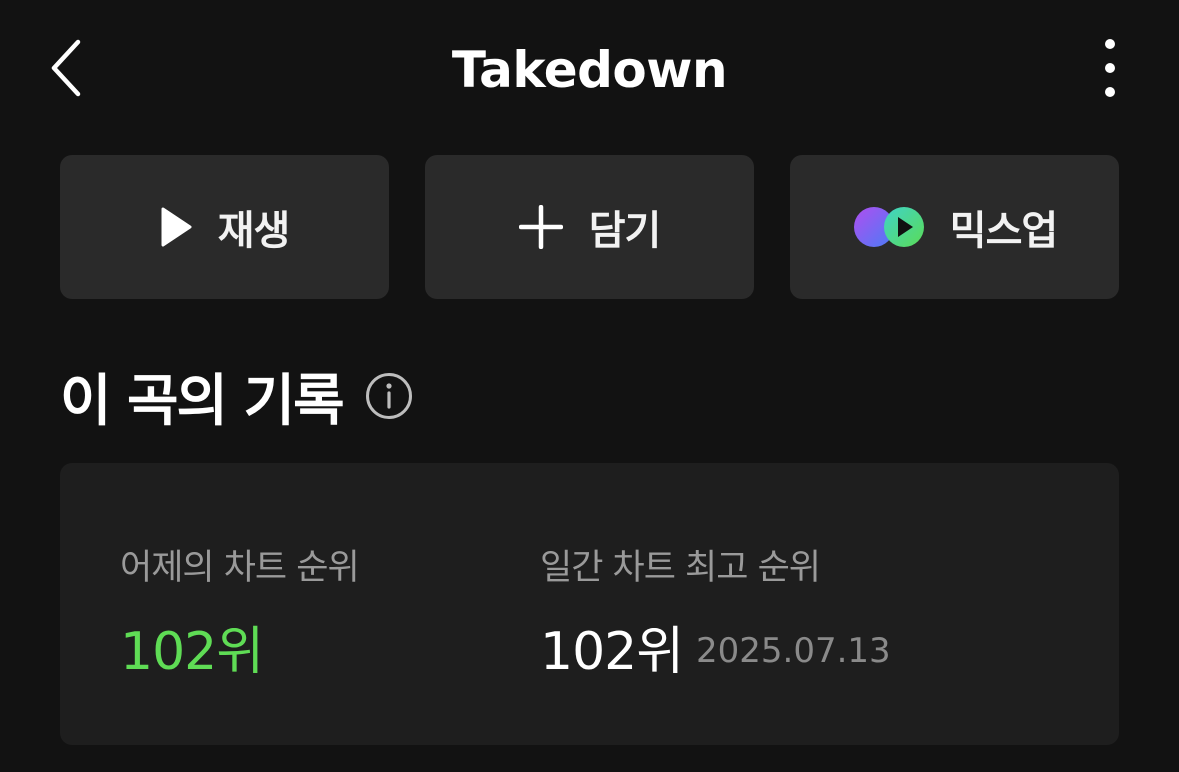  I want to click on play-icon, so click(176, 227).